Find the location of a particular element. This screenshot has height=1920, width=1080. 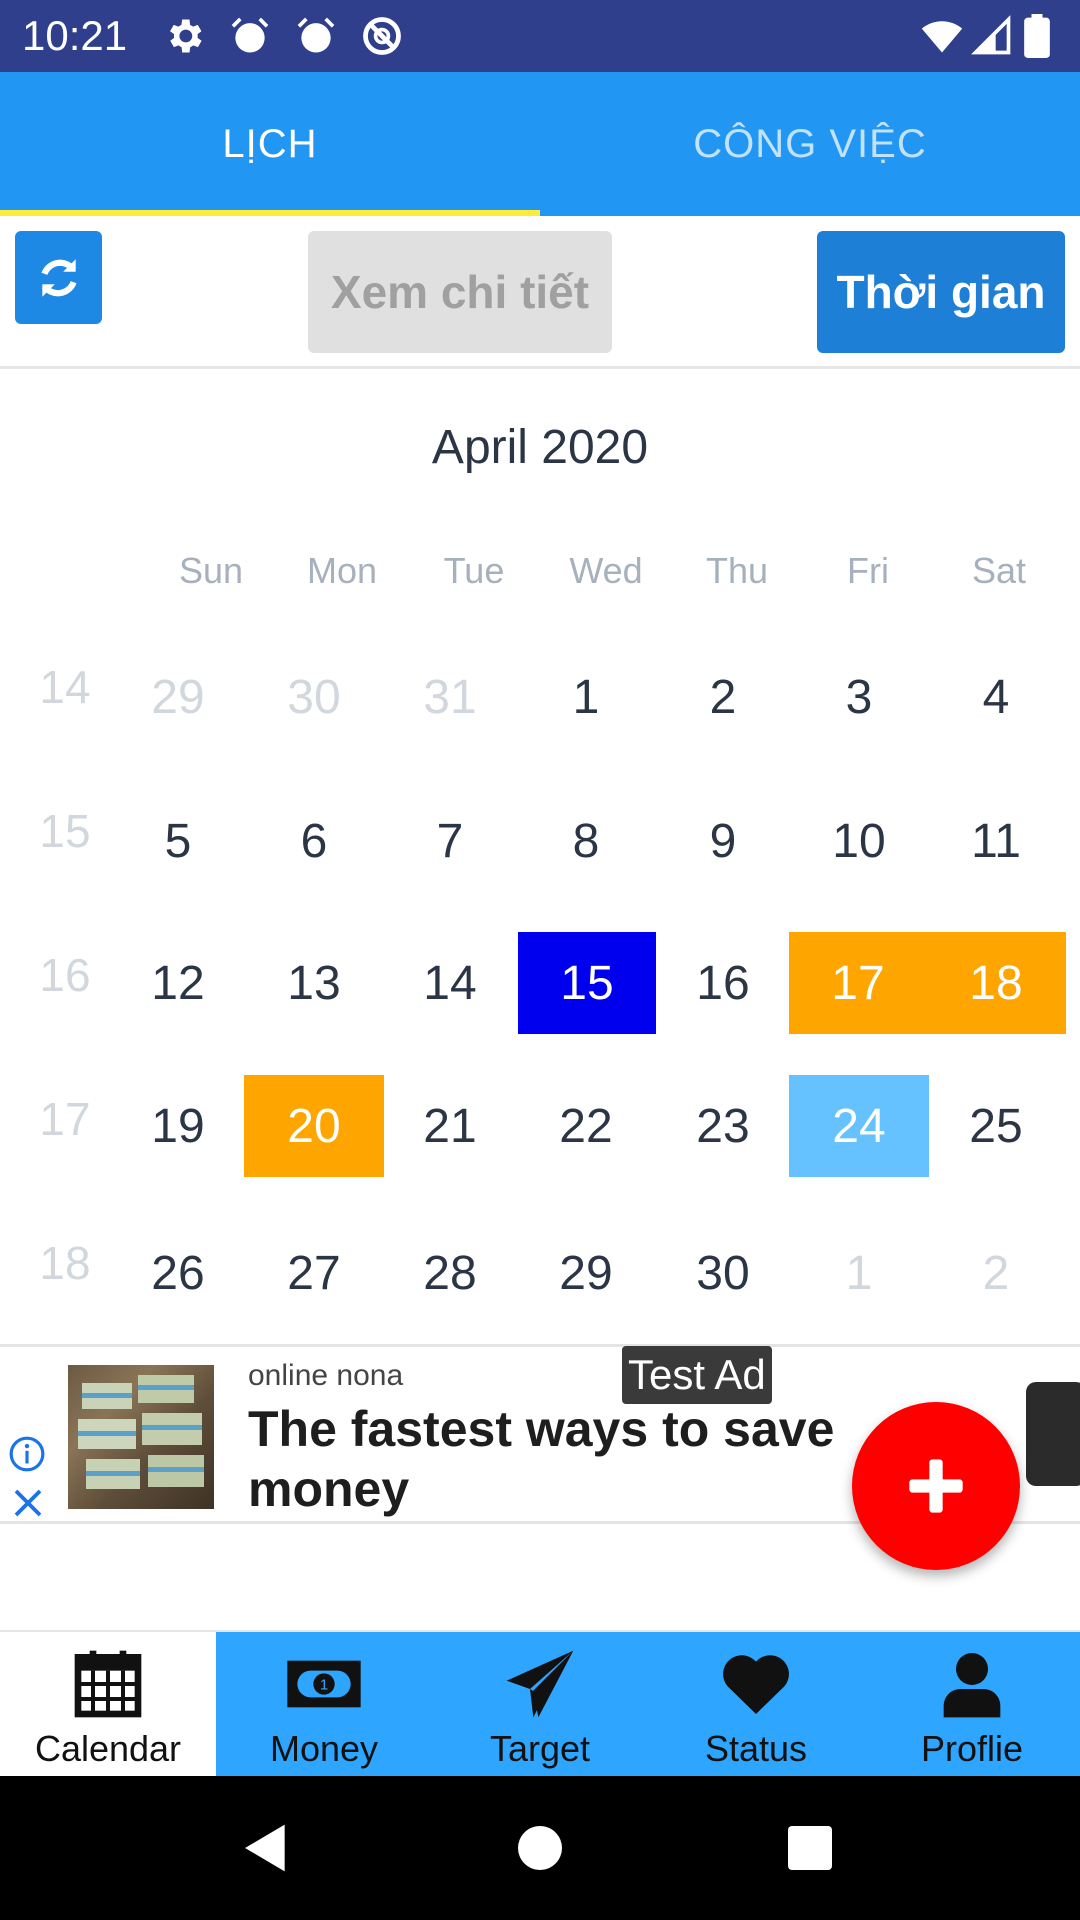

nav-target: Target is located at coordinates (540, 1705).